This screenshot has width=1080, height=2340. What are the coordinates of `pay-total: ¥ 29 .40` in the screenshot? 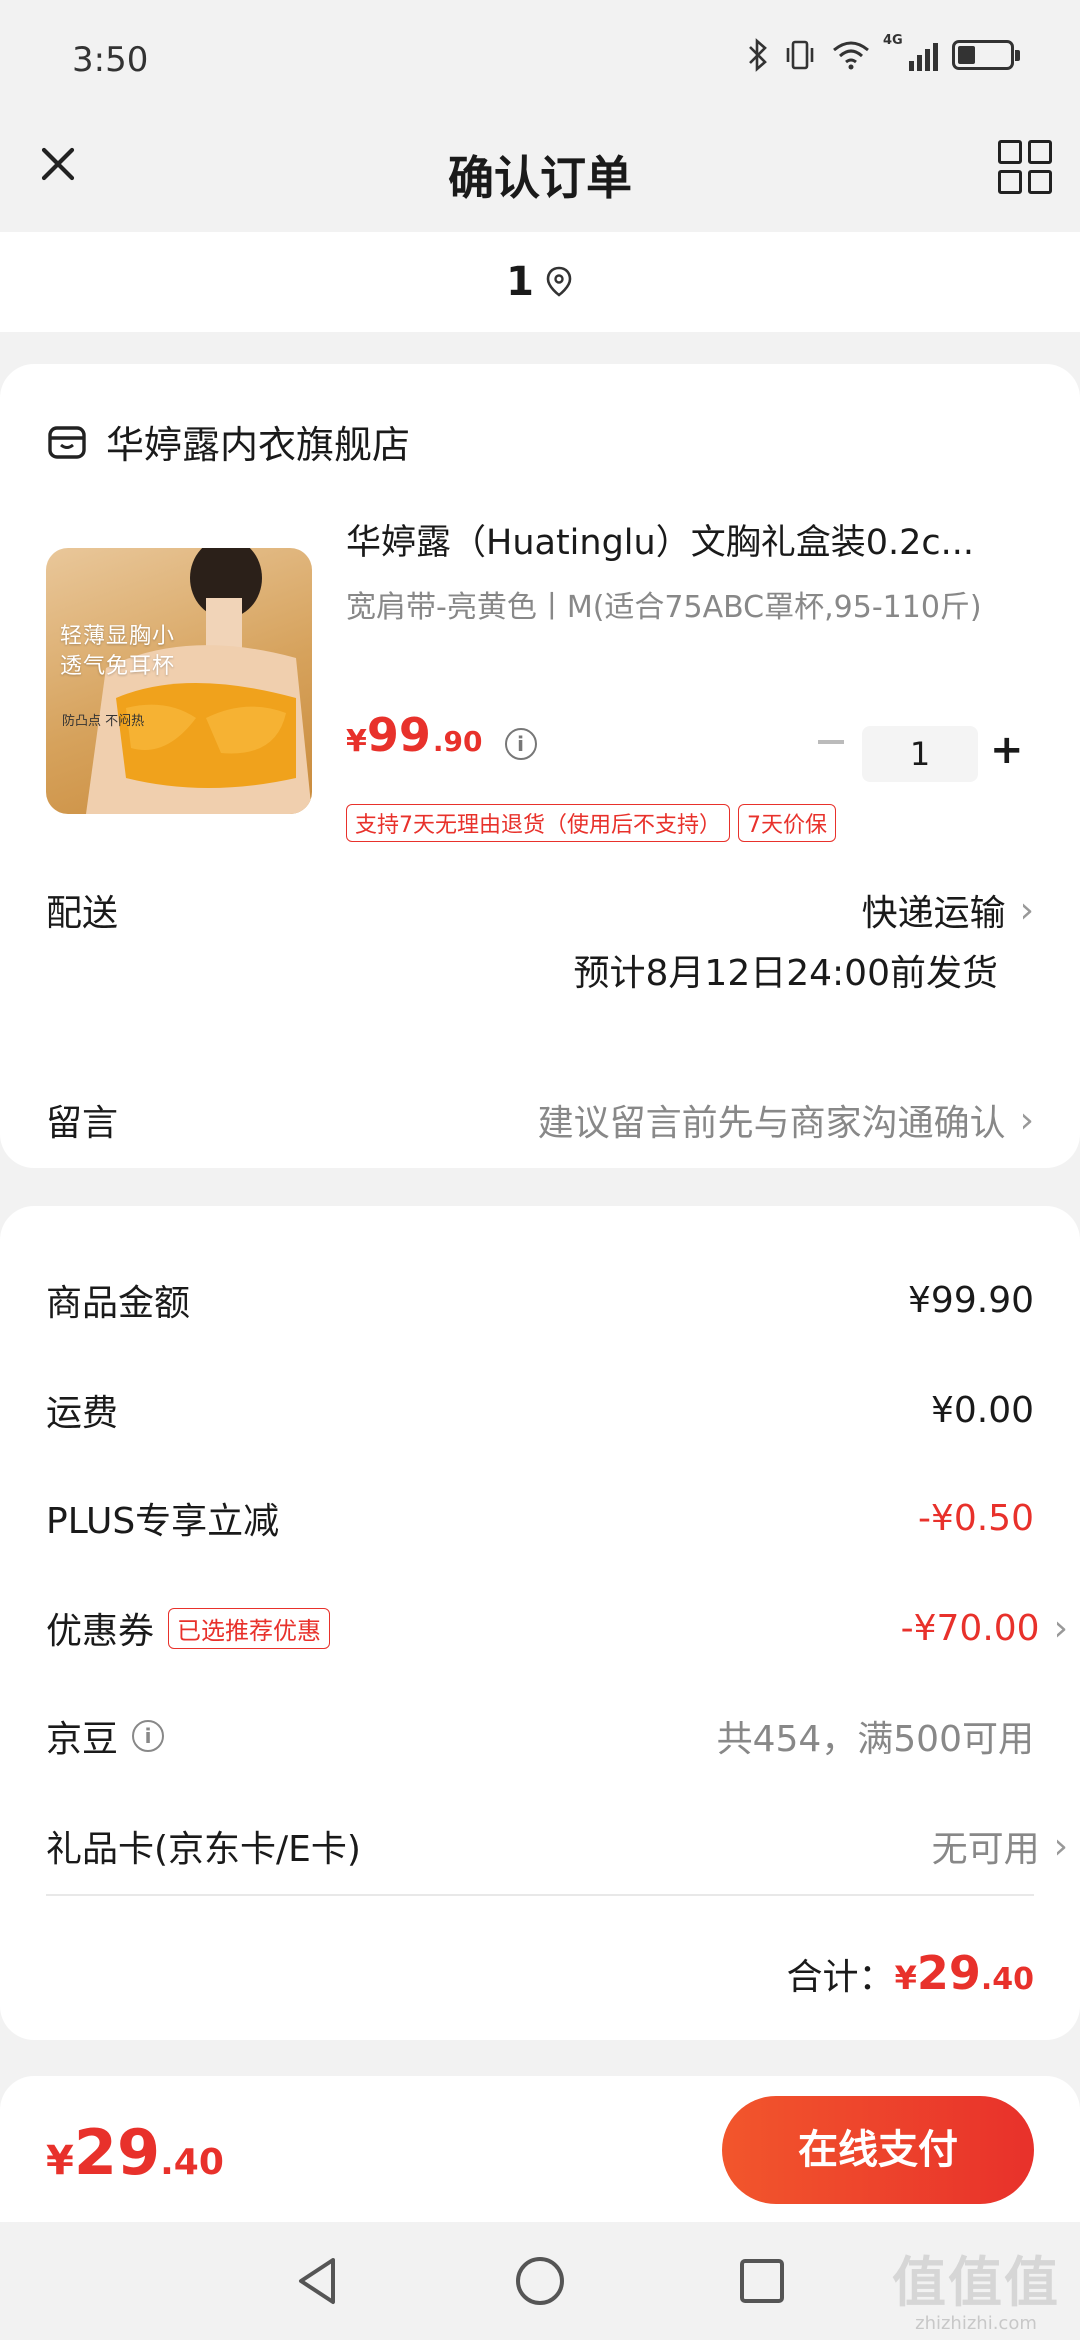 It's located at (135, 2152).